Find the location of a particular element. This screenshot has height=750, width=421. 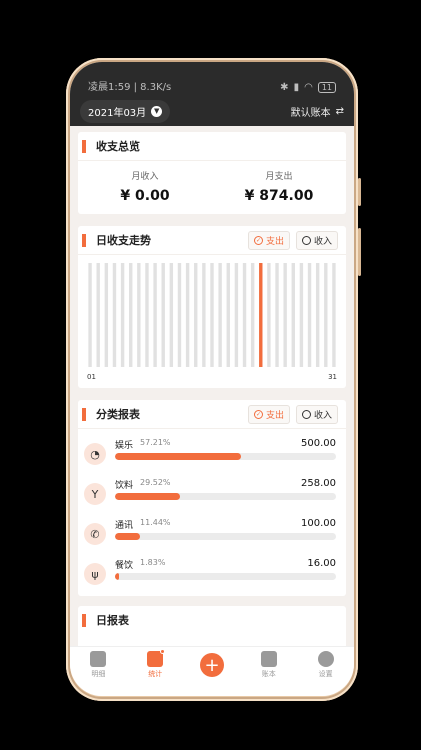

swap-icon: ⇄ is located at coordinates (339, 111).